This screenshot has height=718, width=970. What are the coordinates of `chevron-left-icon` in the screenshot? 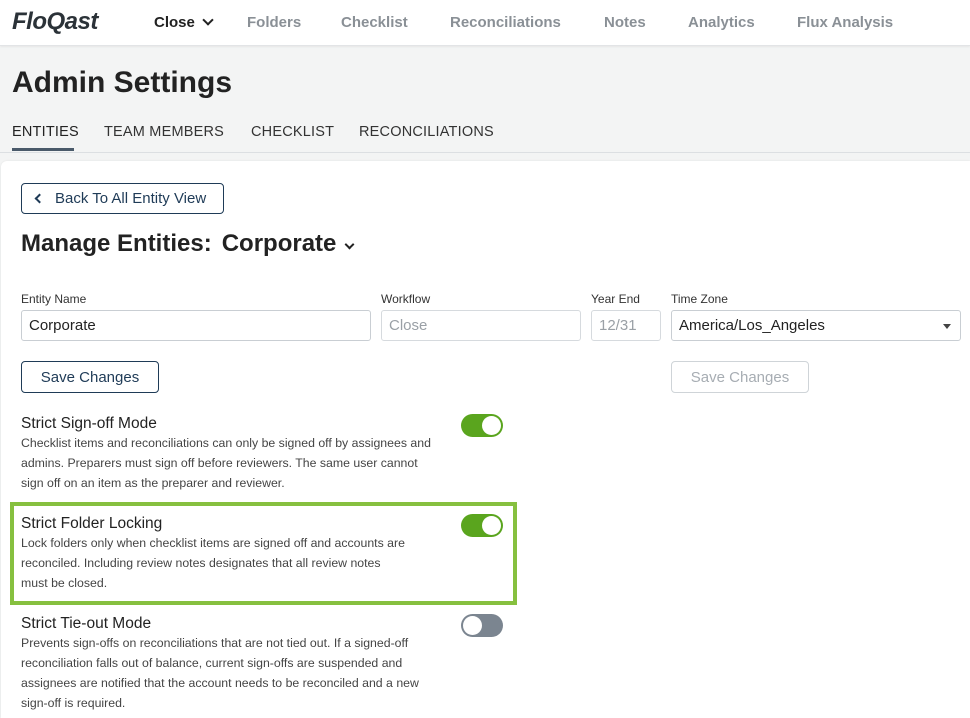 It's located at (39, 198).